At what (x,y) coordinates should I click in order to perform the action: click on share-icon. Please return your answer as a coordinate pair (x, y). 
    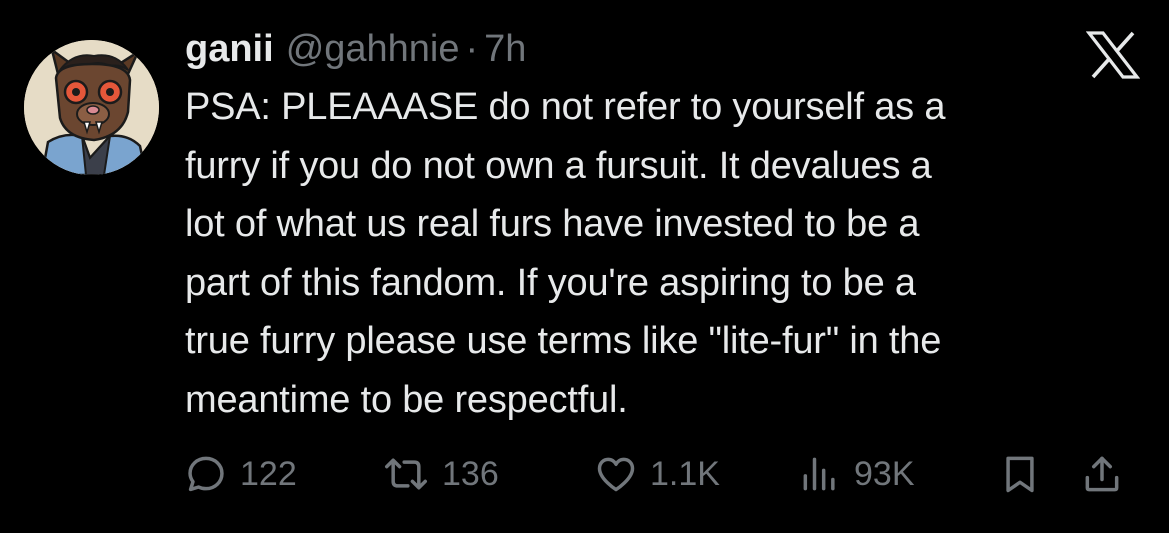
    Looking at the image, I should click on (1102, 474).